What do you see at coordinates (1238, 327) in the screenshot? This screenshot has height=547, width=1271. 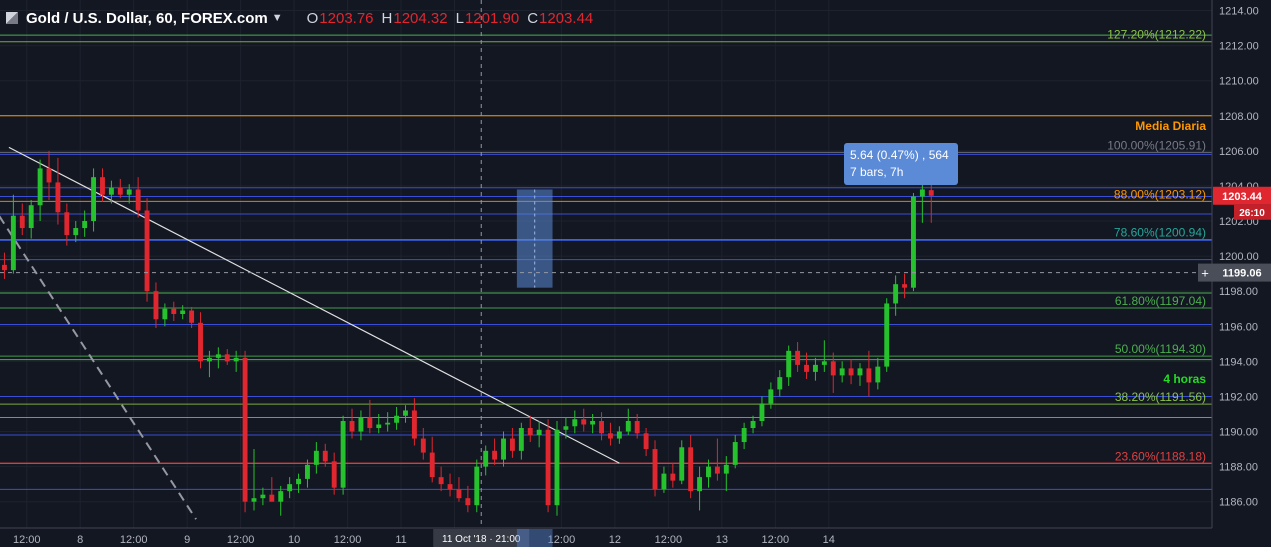 I see `price-tick-label: 1196.00` at bounding box center [1238, 327].